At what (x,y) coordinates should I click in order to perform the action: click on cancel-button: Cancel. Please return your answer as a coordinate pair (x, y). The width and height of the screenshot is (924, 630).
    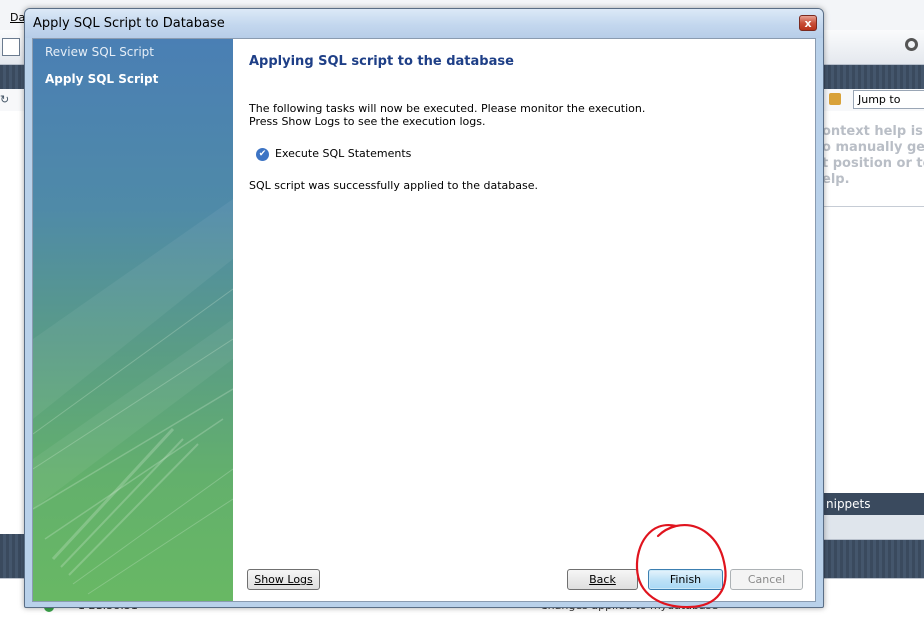
    Looking at the image, I should click on (766, 579).